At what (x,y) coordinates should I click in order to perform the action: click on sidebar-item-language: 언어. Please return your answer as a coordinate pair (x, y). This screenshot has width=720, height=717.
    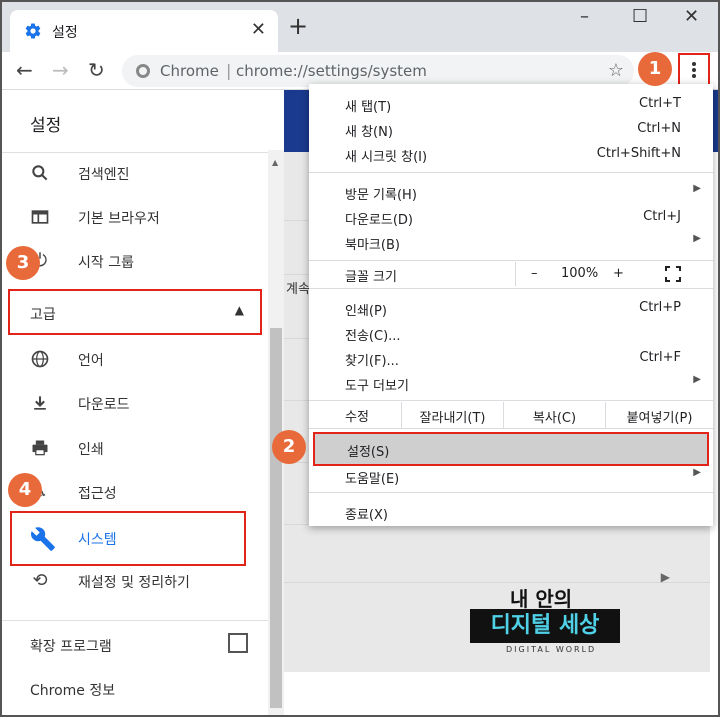
    Looking at the image, I should click on (134, 360).